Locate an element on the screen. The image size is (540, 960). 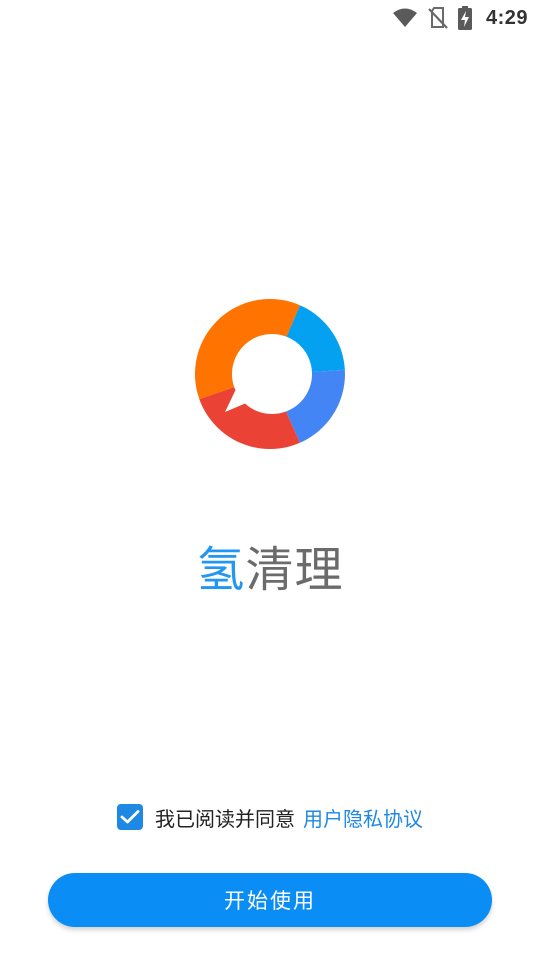
agreement-text: 我已阅读并同意 is located at coordinates (225, 818).